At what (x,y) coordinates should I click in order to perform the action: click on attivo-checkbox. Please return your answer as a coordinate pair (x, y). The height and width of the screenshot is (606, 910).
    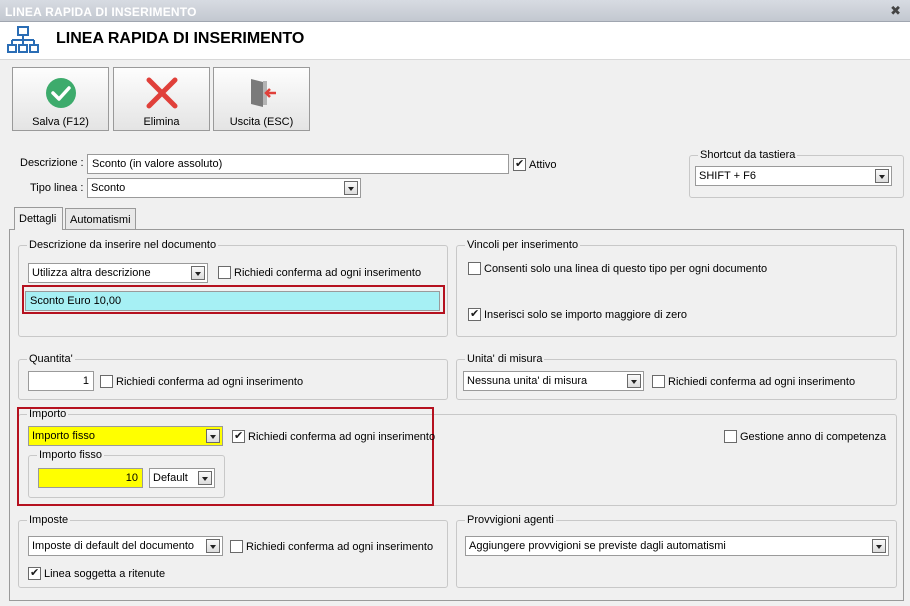
    Looking at the image, I should click on (519, 164).